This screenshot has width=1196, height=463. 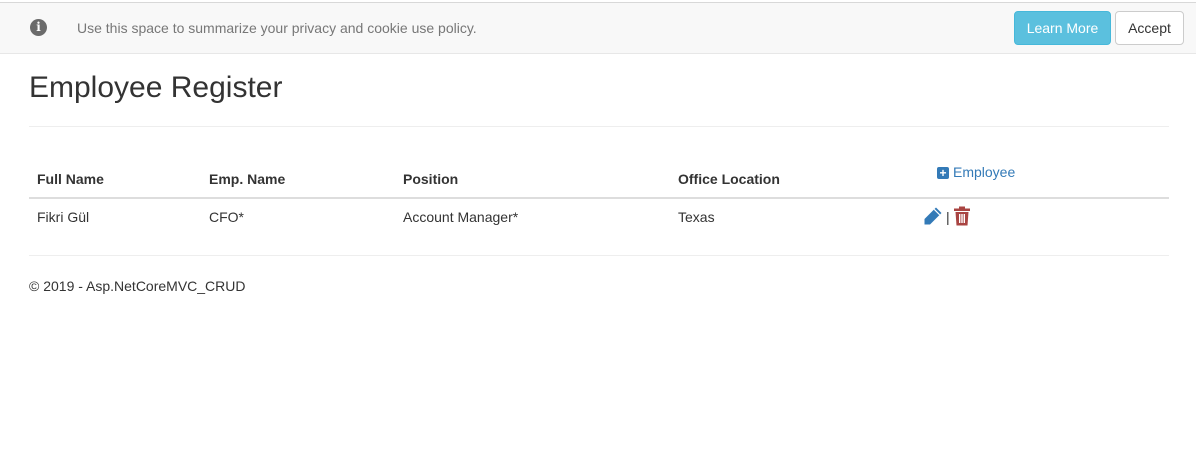 What do you see at coordinates (431, 179) in the screenshot?
I see `header-position: Position` at bounding box center [431, 179].